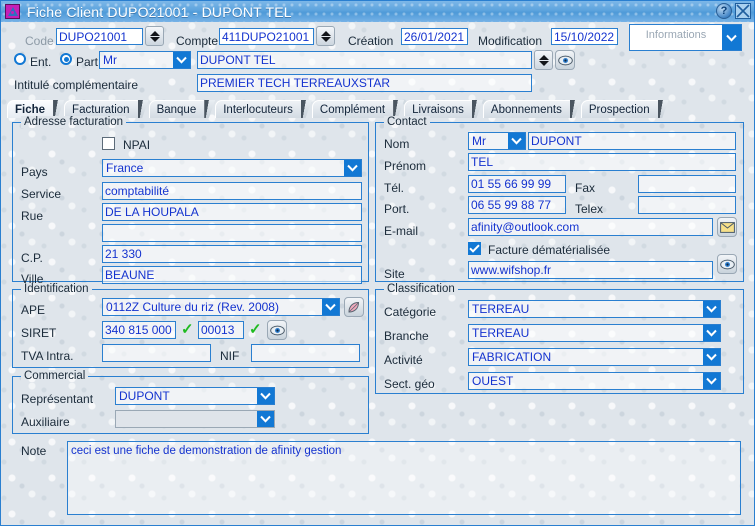 This screenshot has width=755, height=526. I want to click on contact-civilite-select: Mr, so click(497, 141).